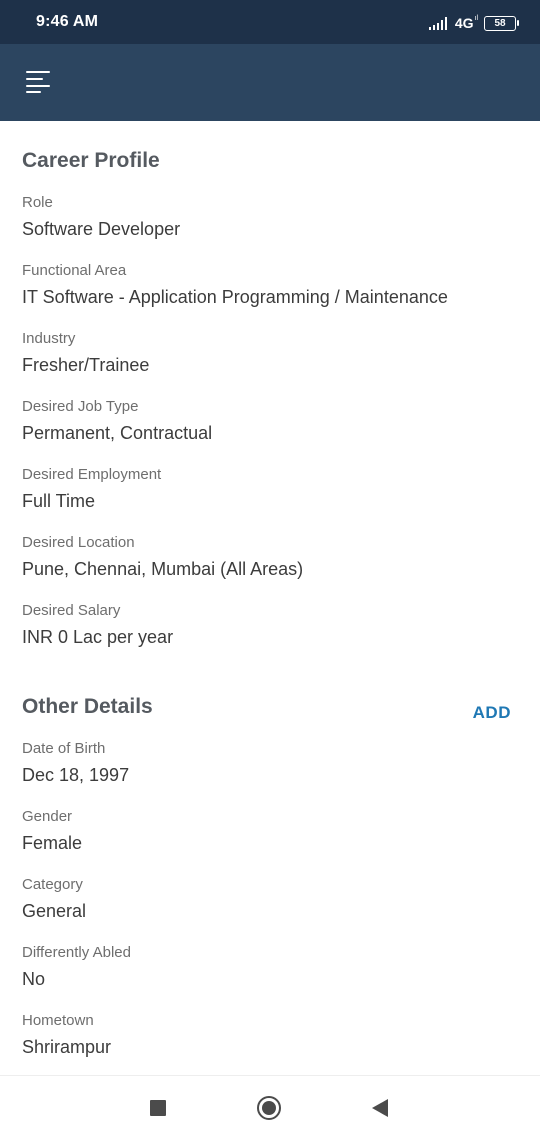 The image size is (540, 1141). What do you see at coordinates (80, 406) in the screenshot?
I see `field-label: Desired Job Type` at bounding box center [80, 406].